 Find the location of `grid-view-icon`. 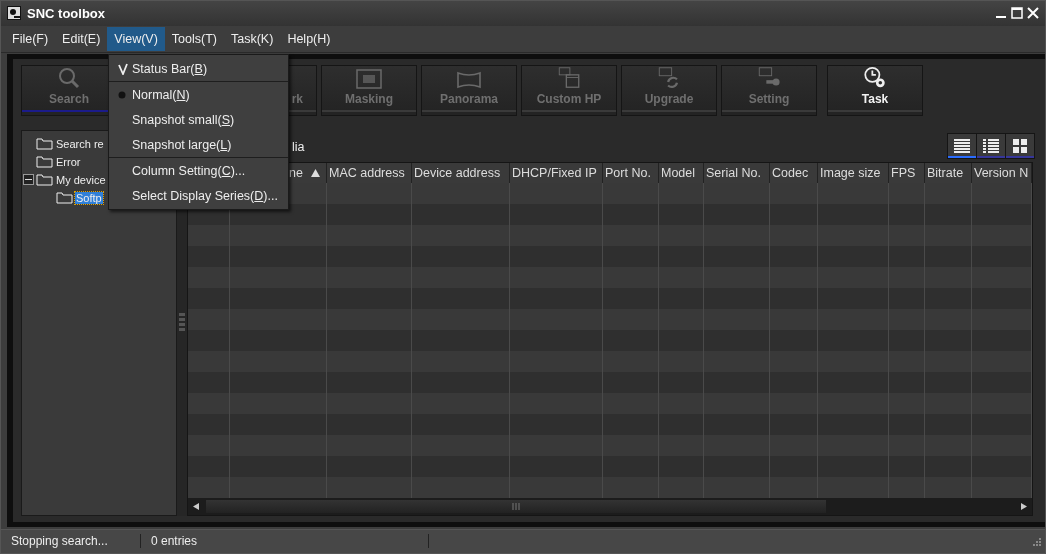

grid-view-icon is located at coordinates (1020, 145).